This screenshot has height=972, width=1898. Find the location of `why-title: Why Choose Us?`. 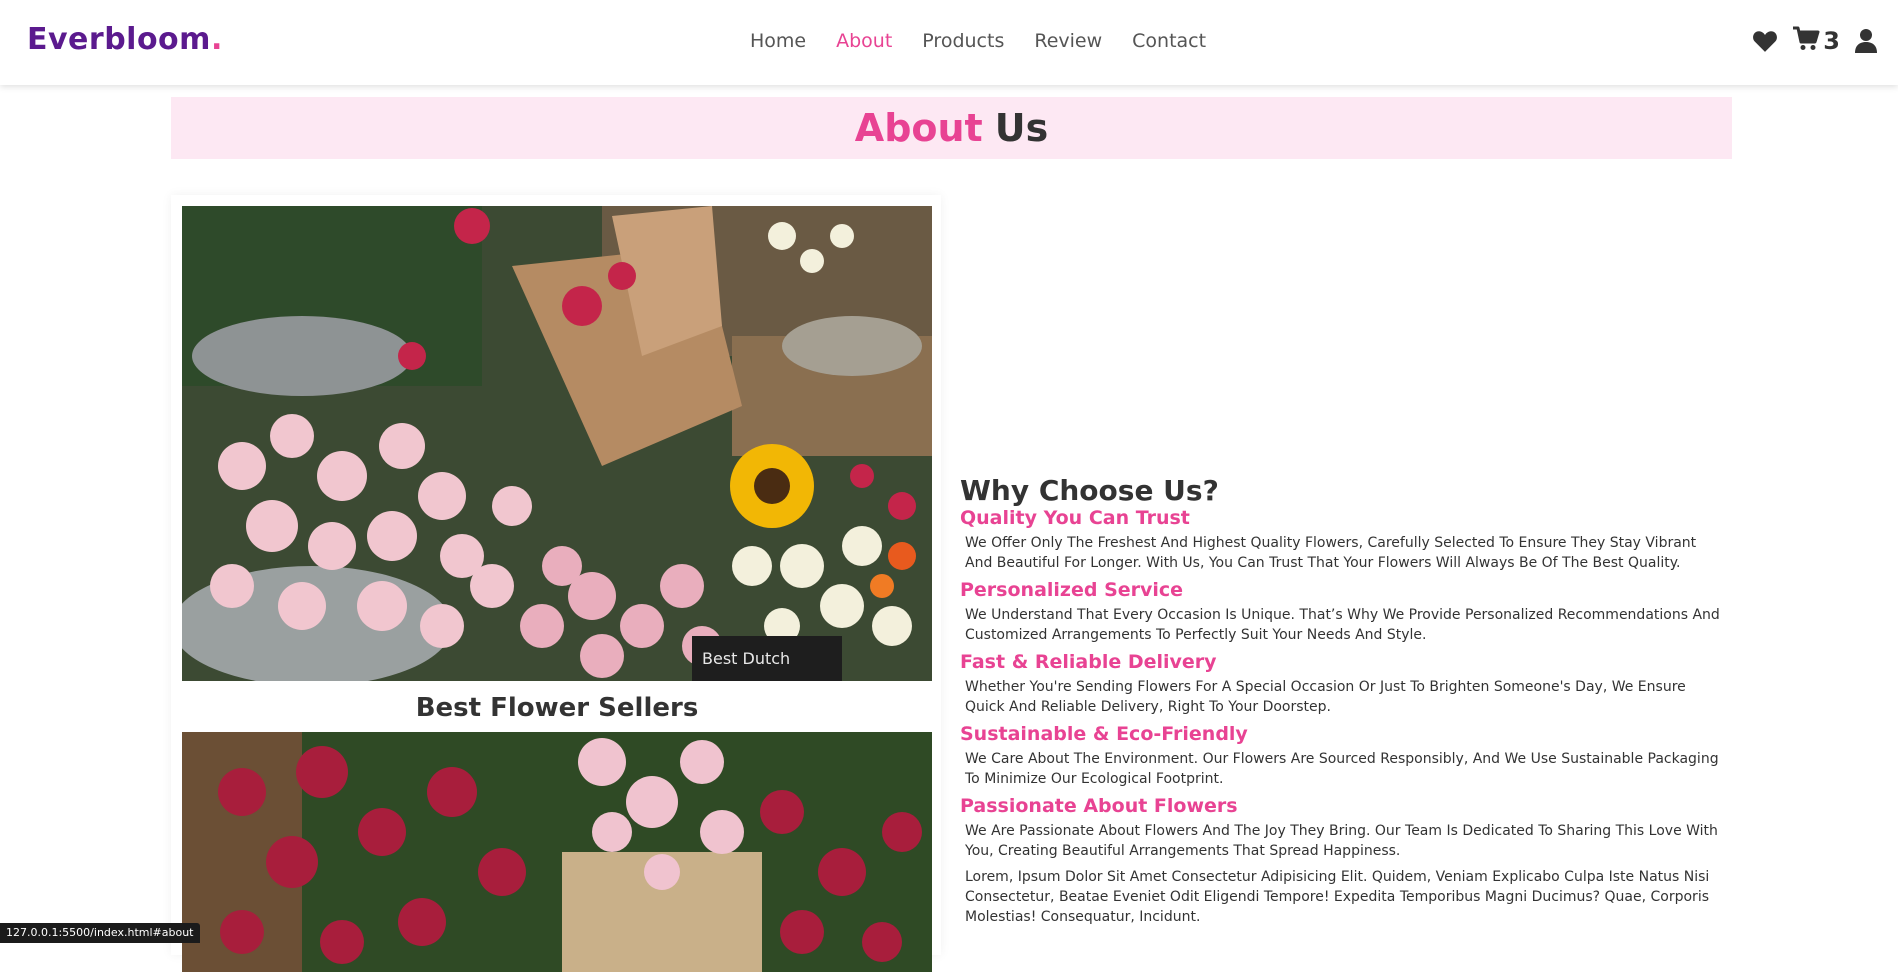

why-title: Why Choose Us? is located at coordinates (1089, 490).